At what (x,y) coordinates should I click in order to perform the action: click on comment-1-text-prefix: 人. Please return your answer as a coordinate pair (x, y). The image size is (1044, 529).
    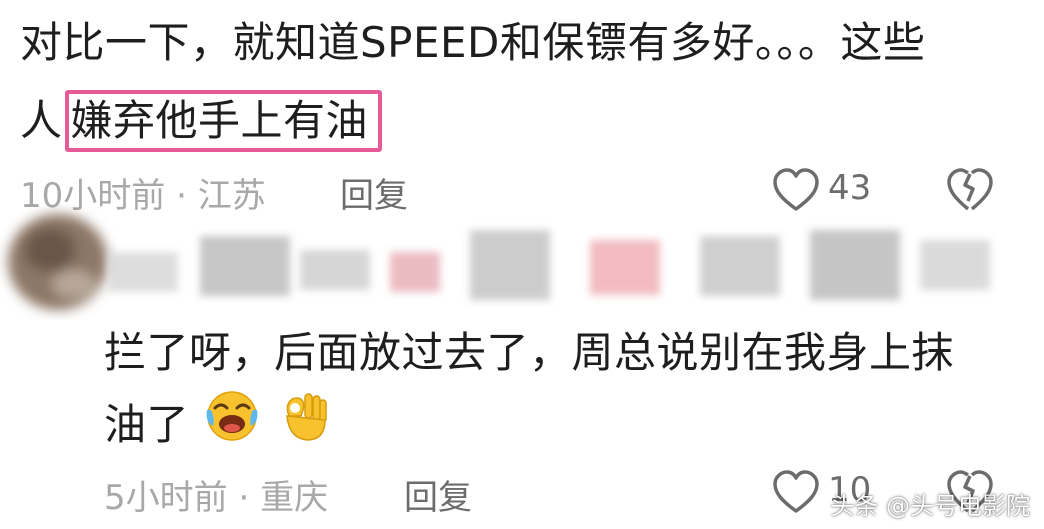
    Looking at the image, I should click on (41, 120).